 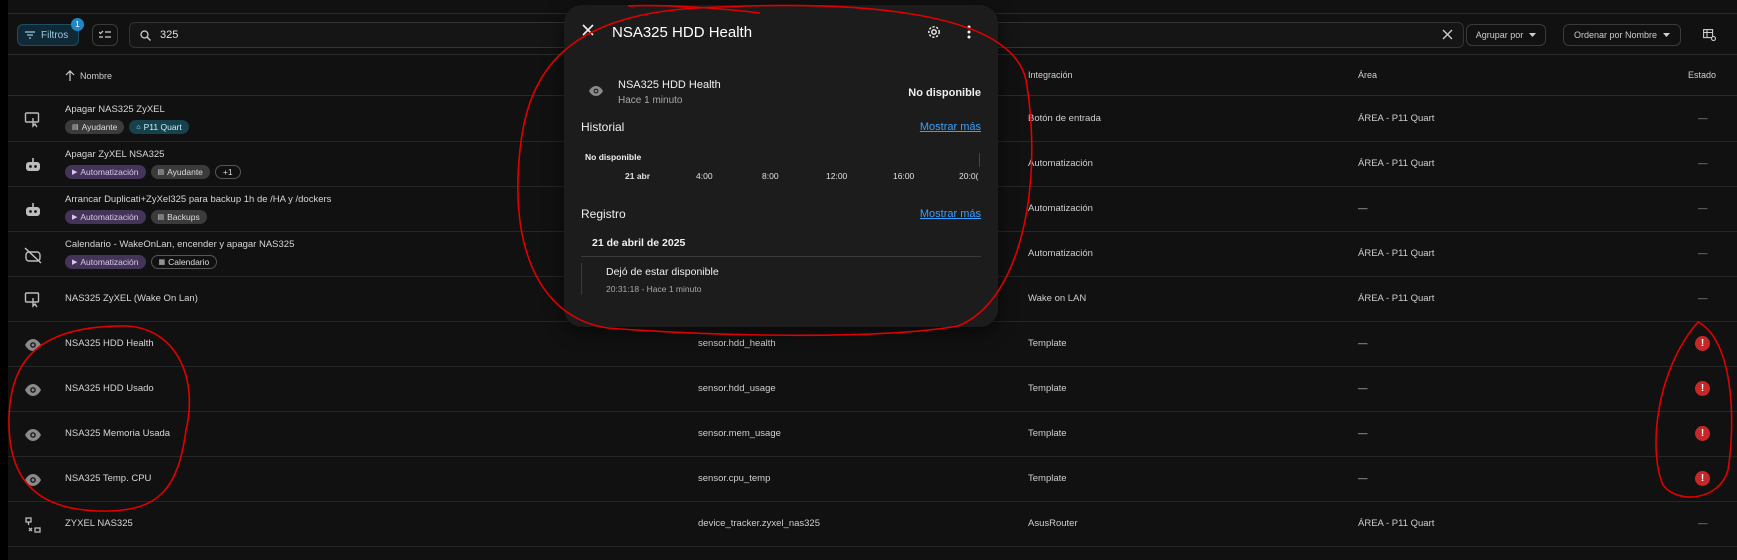 I want to click on row-entity-id: sensor.hdd_usage, so click(x=737, y=388).